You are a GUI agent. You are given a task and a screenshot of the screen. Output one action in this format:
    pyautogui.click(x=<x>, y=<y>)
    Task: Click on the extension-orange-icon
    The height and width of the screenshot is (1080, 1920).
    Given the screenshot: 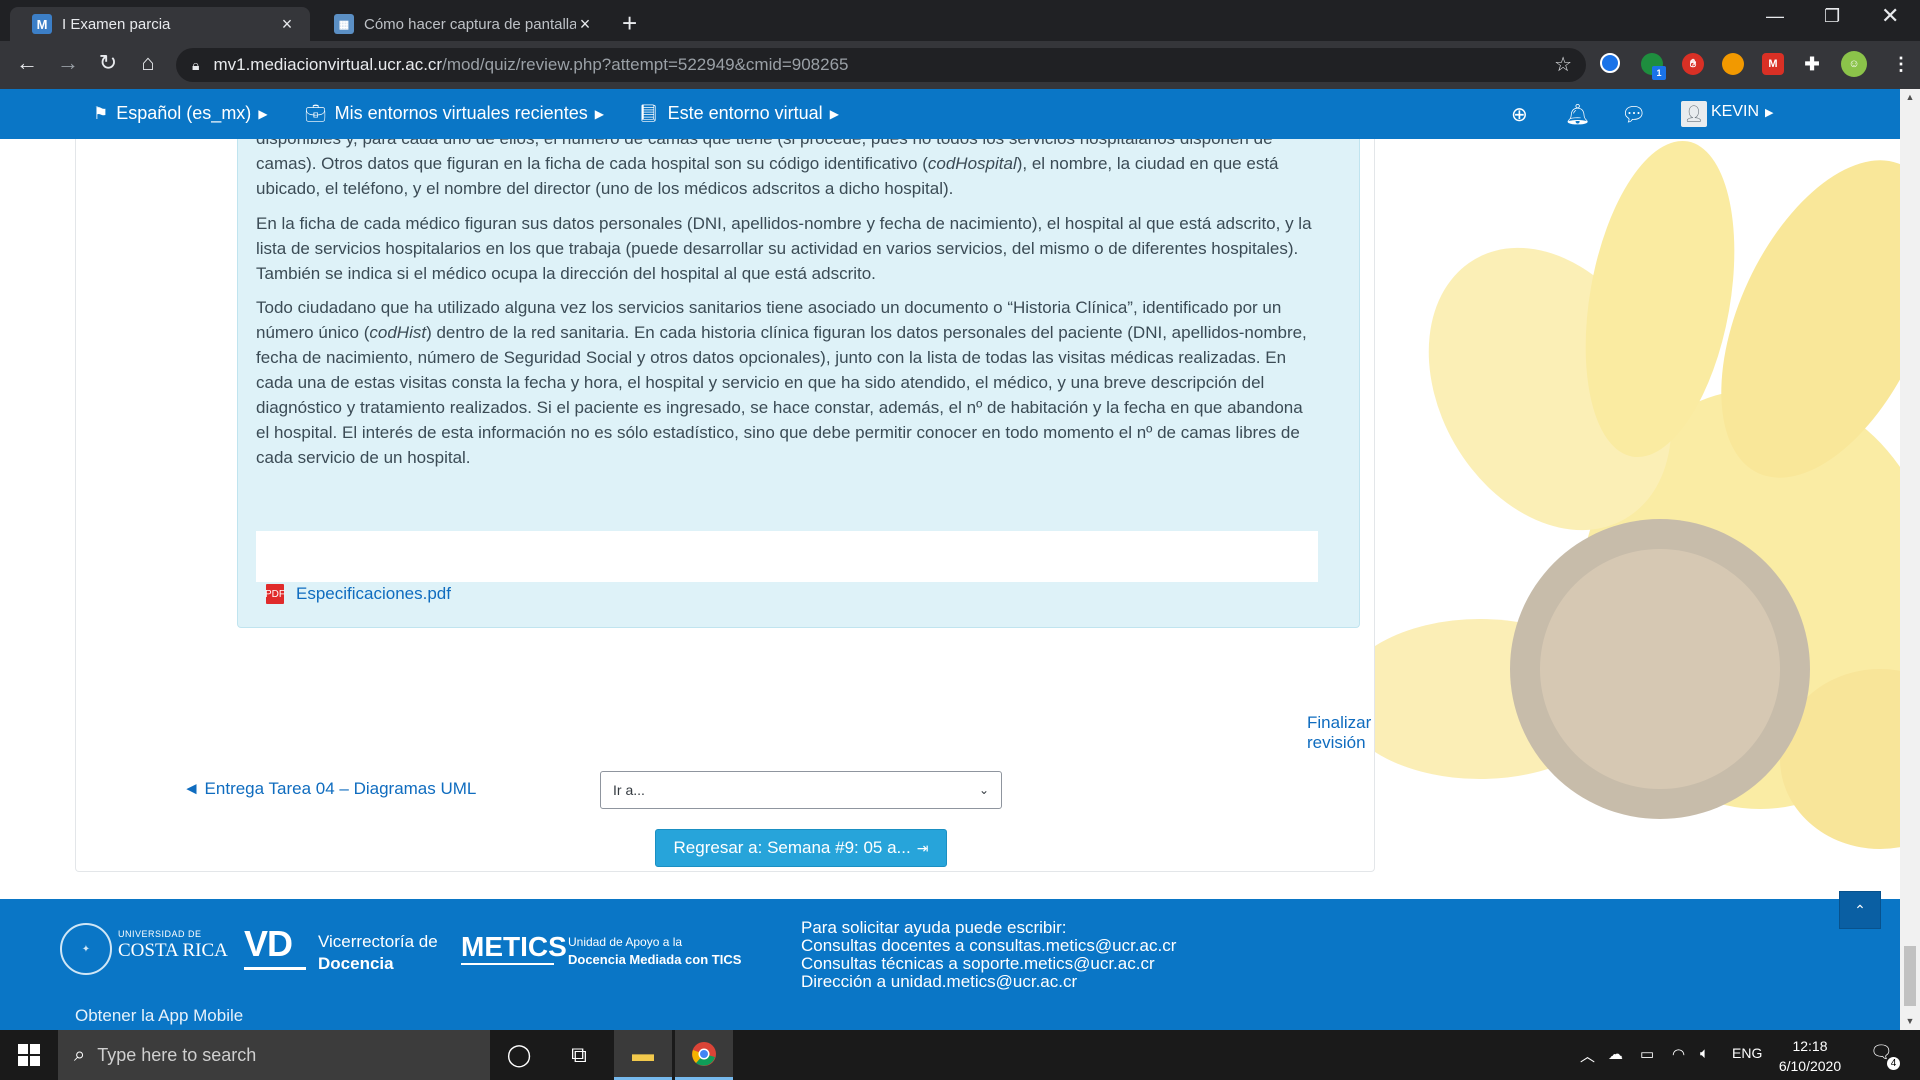 What is the action you would take?
    pyautogui.click(x=1733, y=64)
    